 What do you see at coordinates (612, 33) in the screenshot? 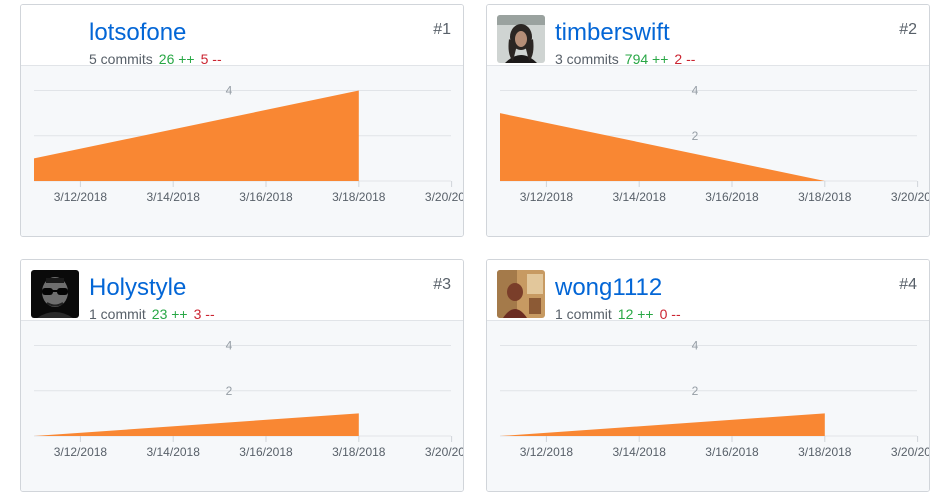
I see `username-link: timberswift` at bounding box center [612, 33].